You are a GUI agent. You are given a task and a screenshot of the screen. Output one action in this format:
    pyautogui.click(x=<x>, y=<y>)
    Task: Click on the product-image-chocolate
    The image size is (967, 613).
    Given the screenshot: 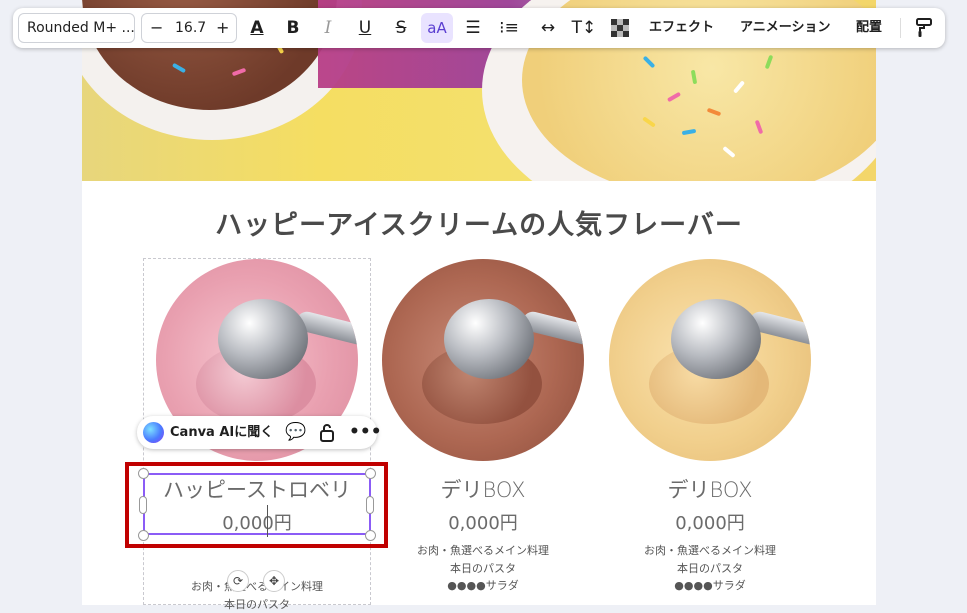 What is the action you would take?
    pyautogui.click(x=483, y=360)
    